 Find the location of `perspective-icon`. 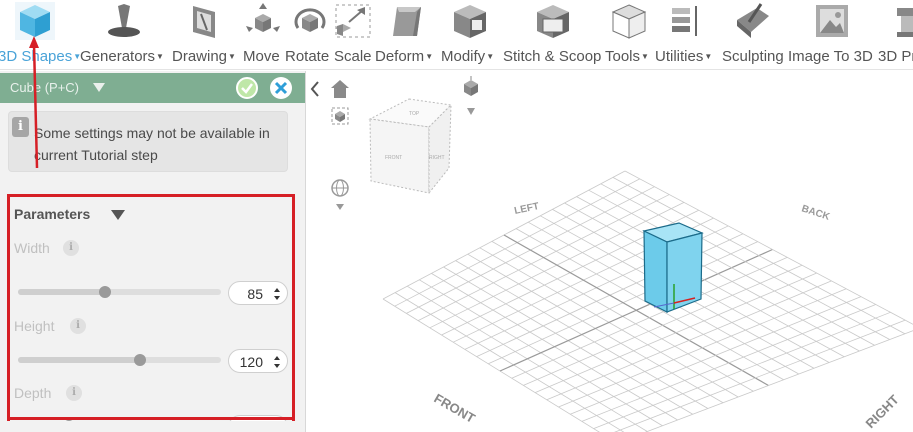

perspective-icon is located at coordinates (471, 95).